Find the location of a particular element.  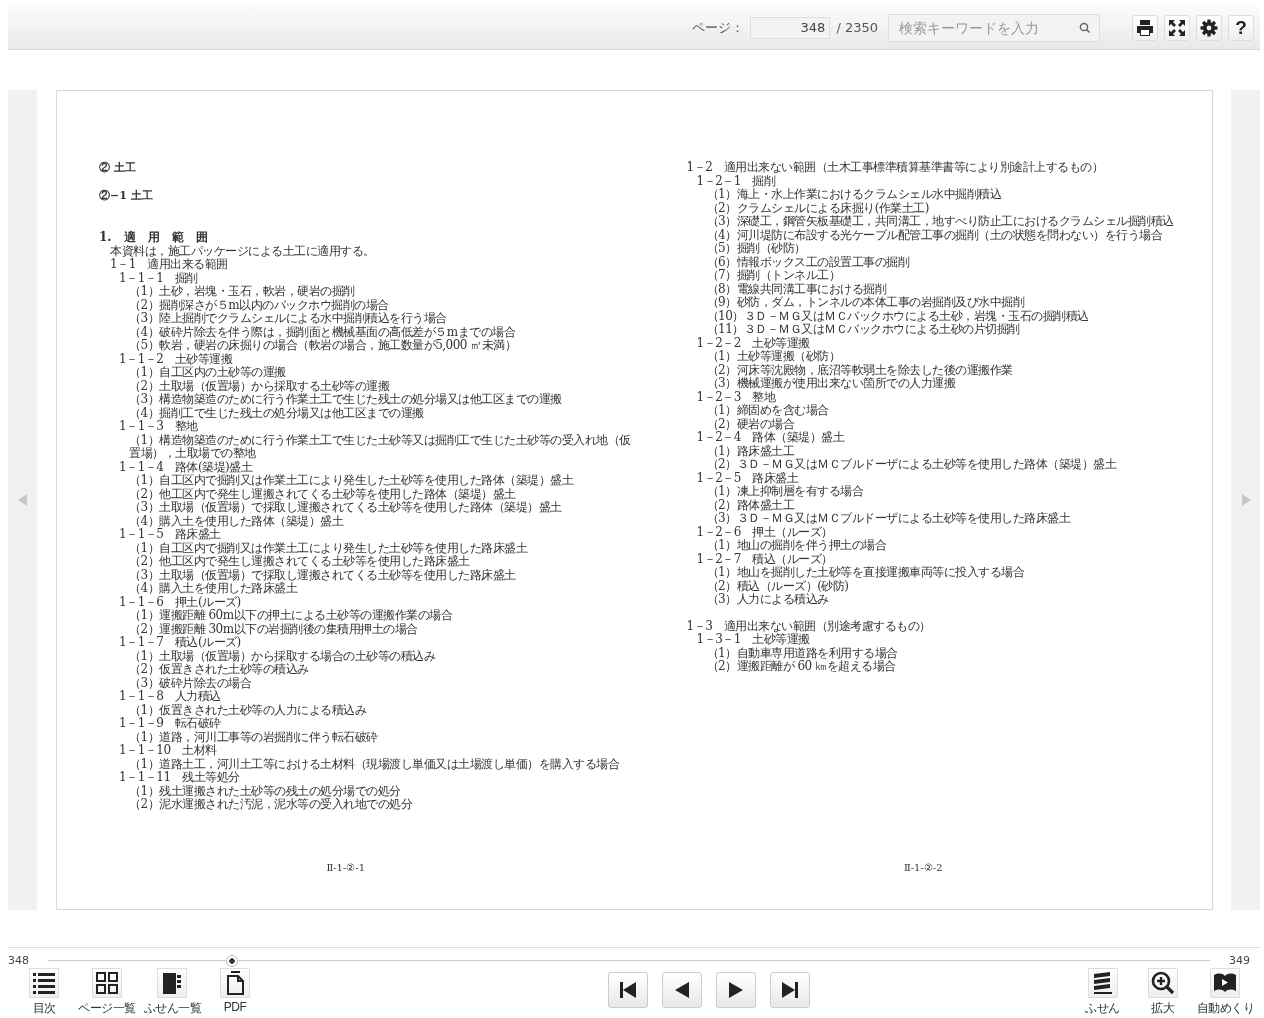

outline-text: （2）他工区内で発生し運搬されてくる土砂等を使用した路床盛土 is located at coordinates (299, 561).